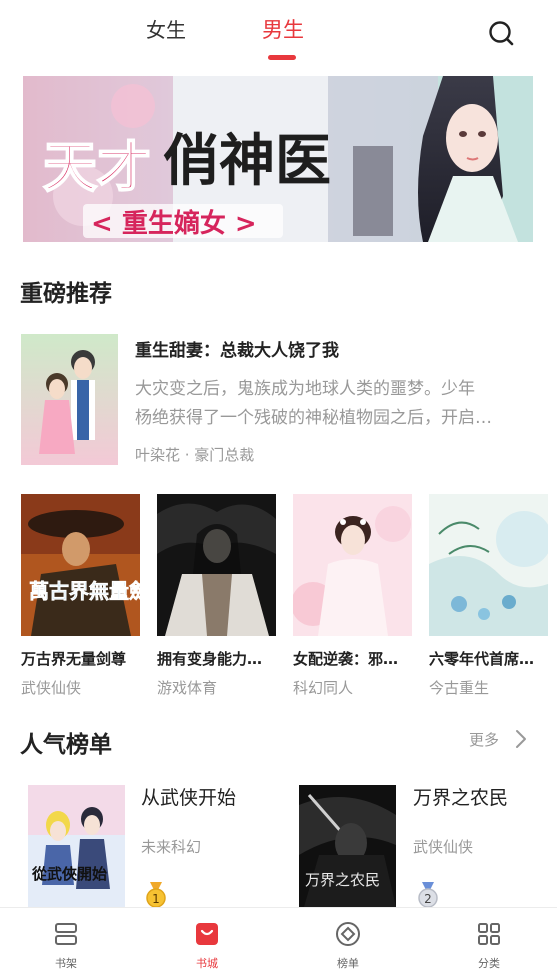 Image resolution: width=557 pixels, height=974 pixels. I want to click on ranked-book-1-cover-title: 從武俠開始, so click(69, 874).